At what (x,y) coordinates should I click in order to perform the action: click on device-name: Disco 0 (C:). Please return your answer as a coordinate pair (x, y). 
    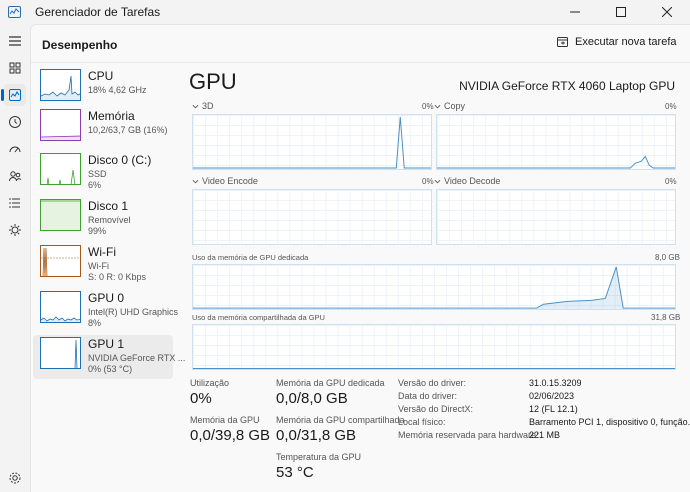
    Looking at the image, I should click on (120, 160).